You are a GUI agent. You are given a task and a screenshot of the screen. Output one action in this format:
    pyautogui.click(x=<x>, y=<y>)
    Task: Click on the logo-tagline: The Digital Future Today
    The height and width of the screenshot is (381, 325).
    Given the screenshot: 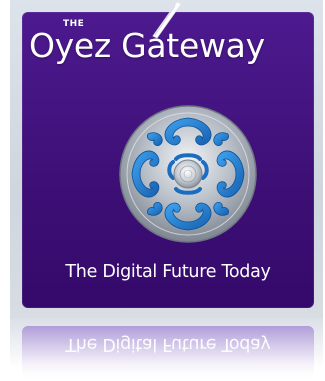 What is the action you would take?
    pyautogui.click(x=168, y=272)
    